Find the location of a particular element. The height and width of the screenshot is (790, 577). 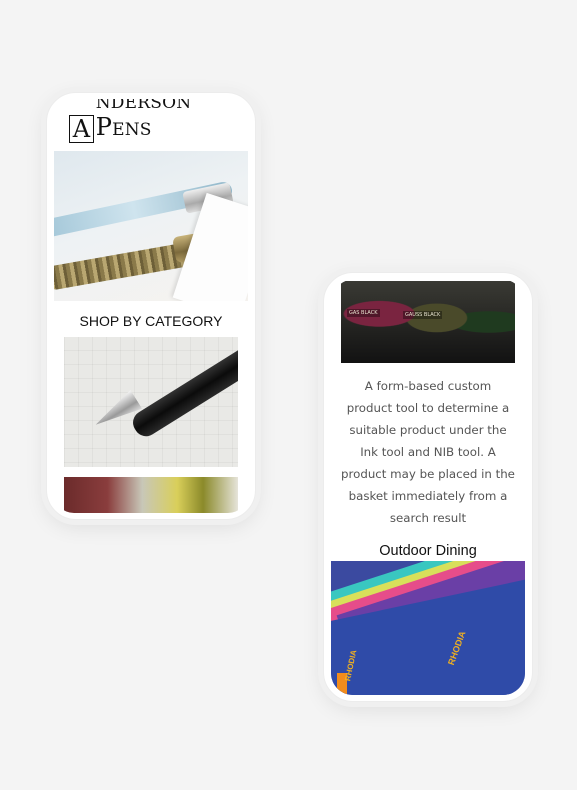

logo-word-anderson: NDERSON is located at coordinates (143, 106).